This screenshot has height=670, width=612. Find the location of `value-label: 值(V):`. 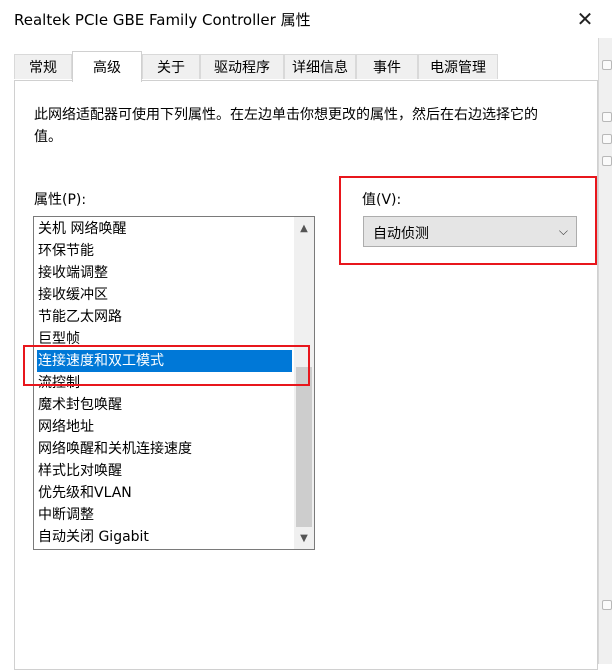

value-label: 值(V): is located at coordinates (382, 200).